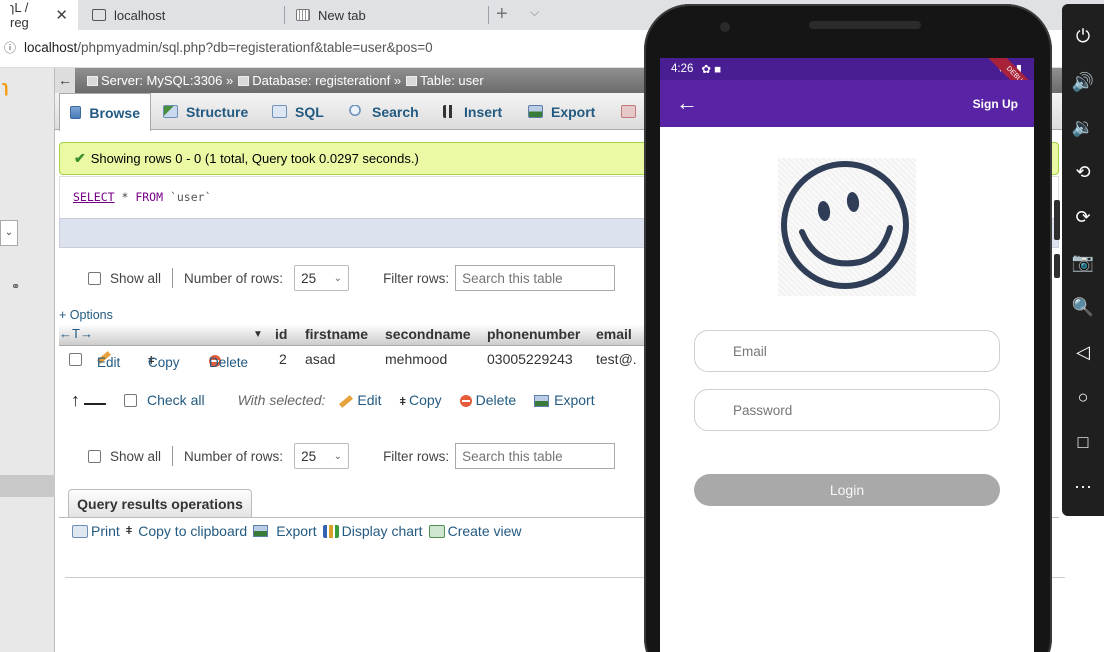  Describe the element at coordinates (27, 486) in the screenshot. I see `nav-panel-band` at that location.